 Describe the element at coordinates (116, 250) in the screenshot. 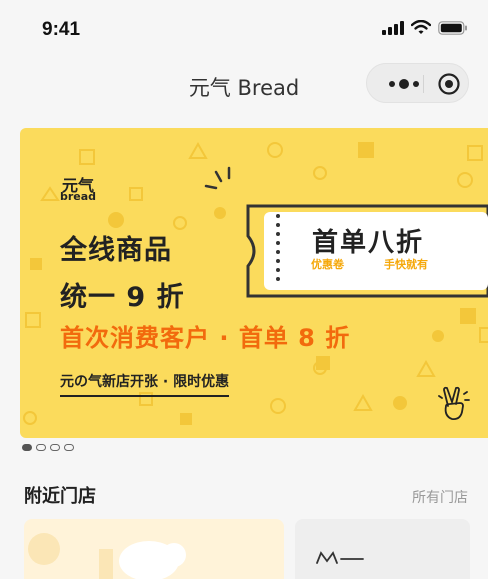

I see `headline-line-1: 全线商品` at that location.